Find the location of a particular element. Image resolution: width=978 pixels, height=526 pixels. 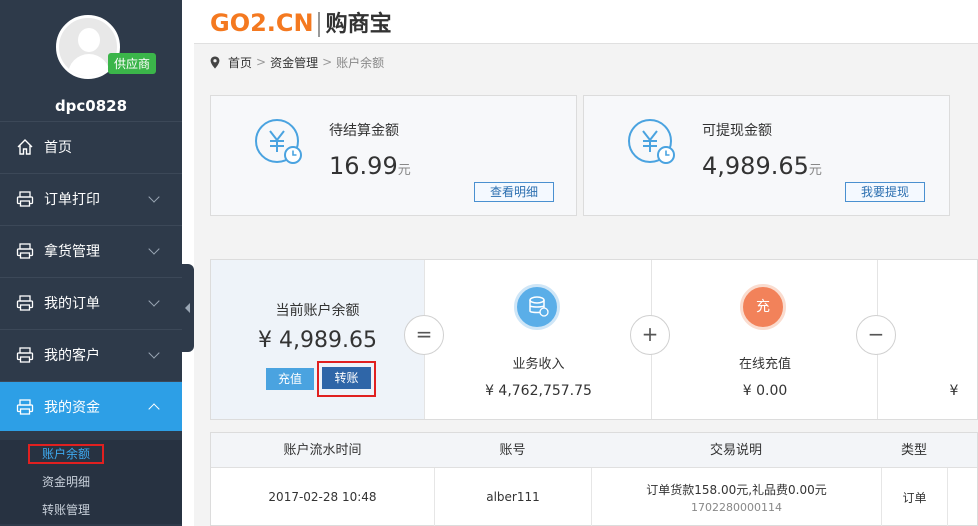

current-balance-label: 当前账户余额 is located at coordinates (317, 311).